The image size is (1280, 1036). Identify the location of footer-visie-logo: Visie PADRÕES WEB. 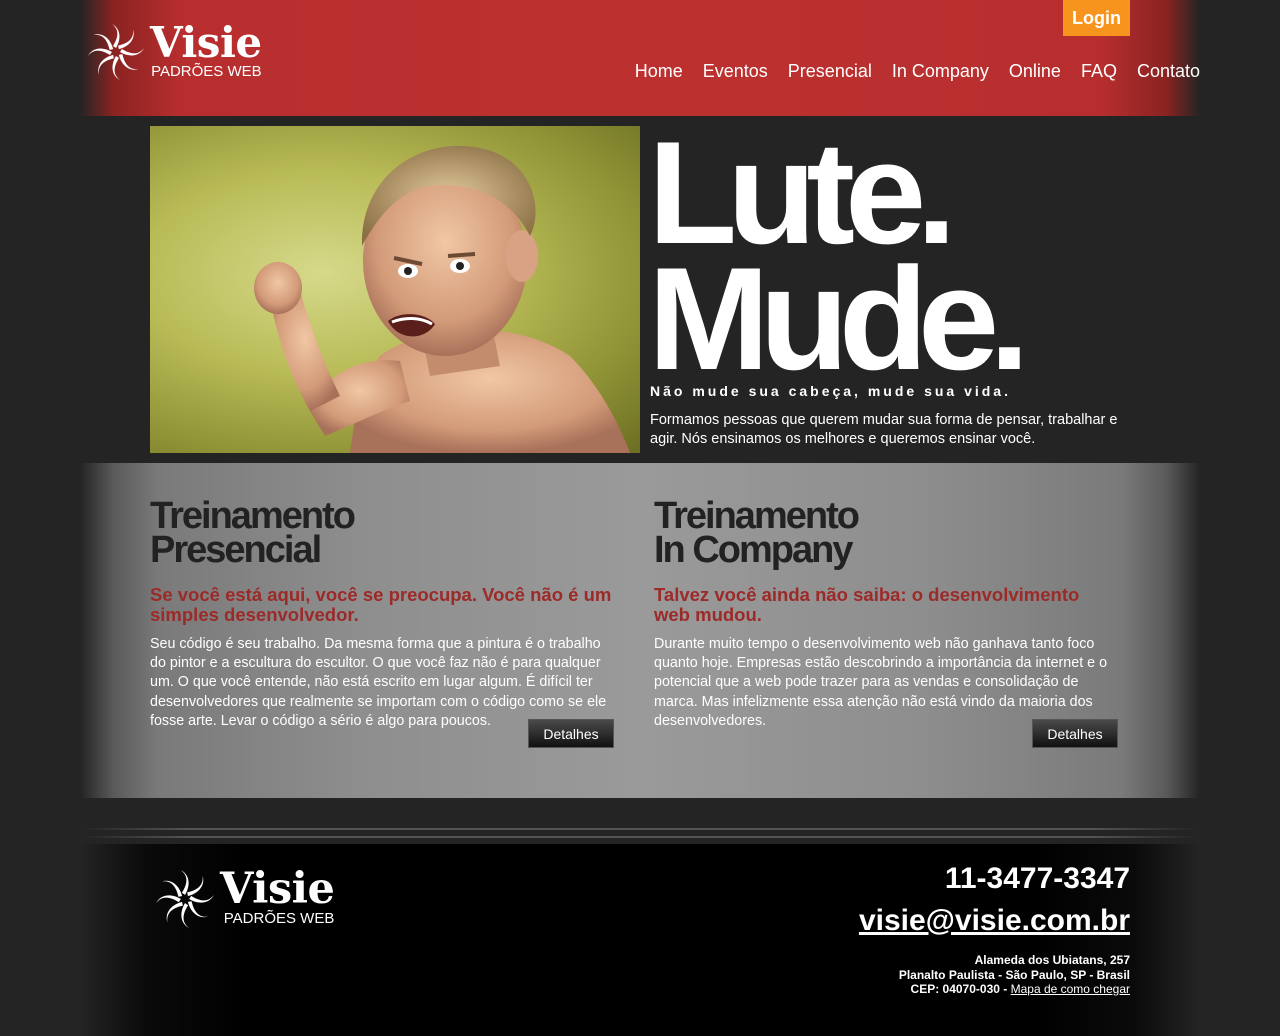
(244, 897).